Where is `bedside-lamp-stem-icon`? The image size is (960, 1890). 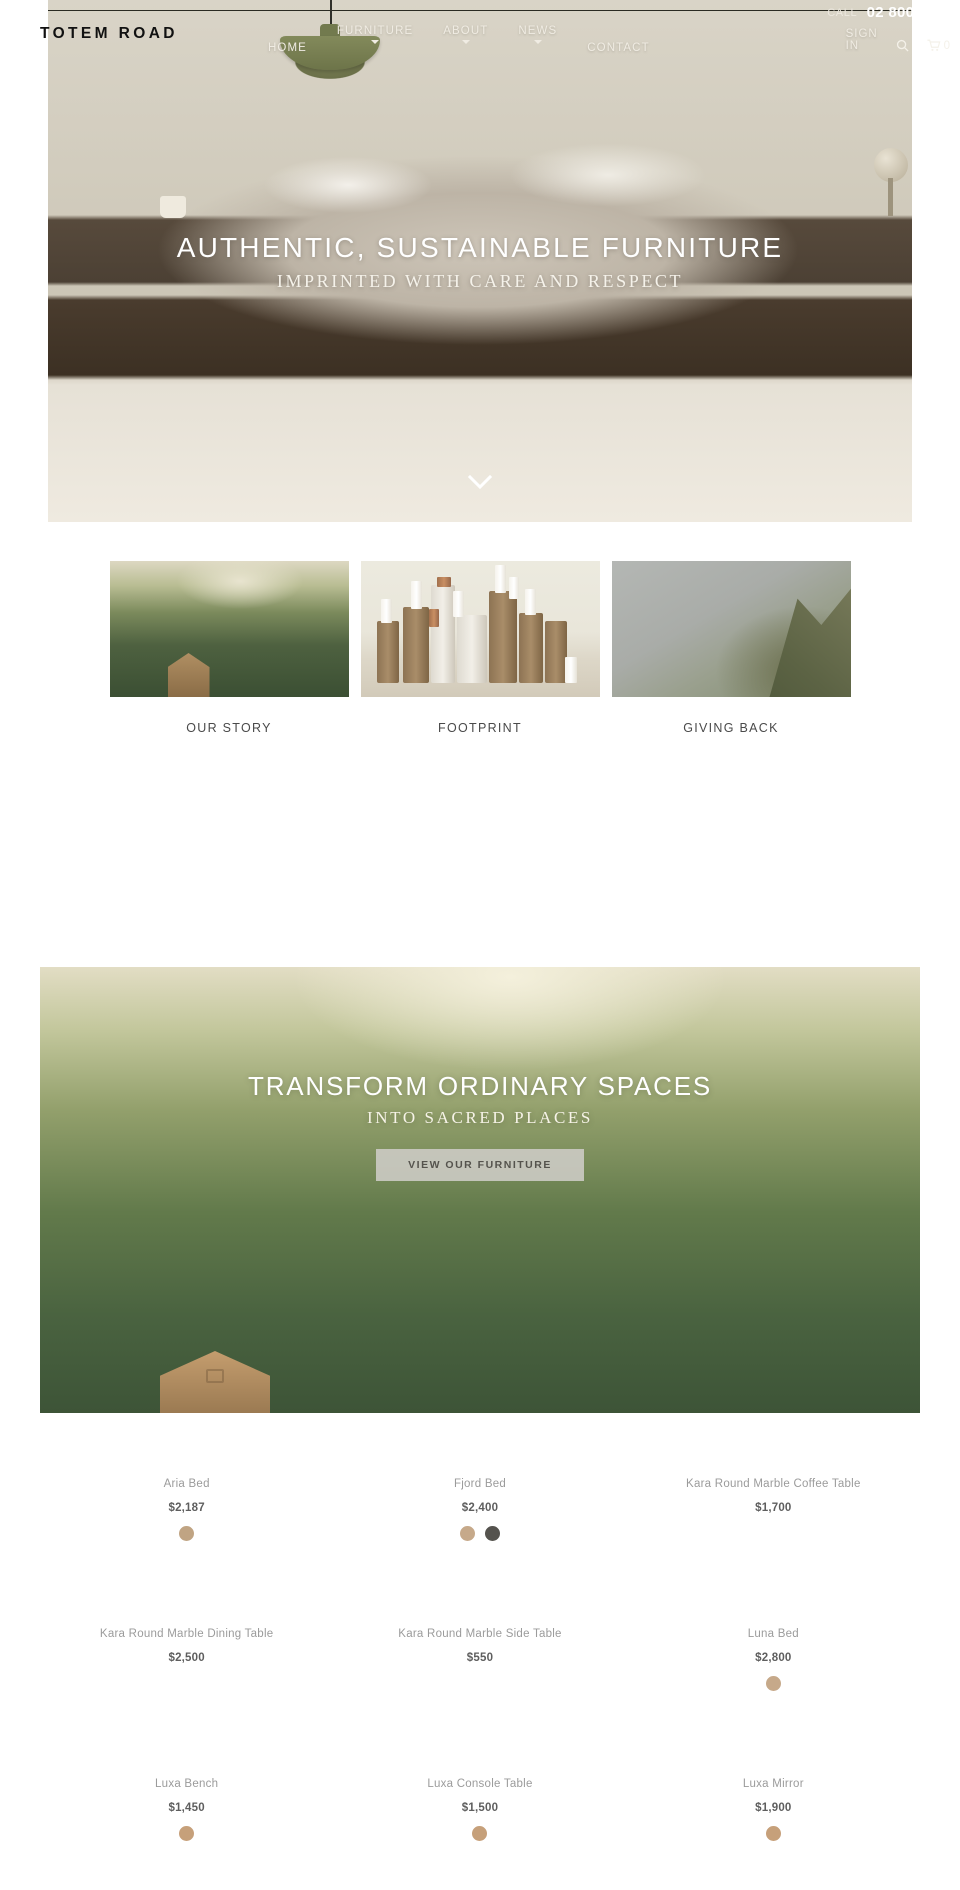
bedside-lamp-stem-icon is located at coordinates (890, 197).